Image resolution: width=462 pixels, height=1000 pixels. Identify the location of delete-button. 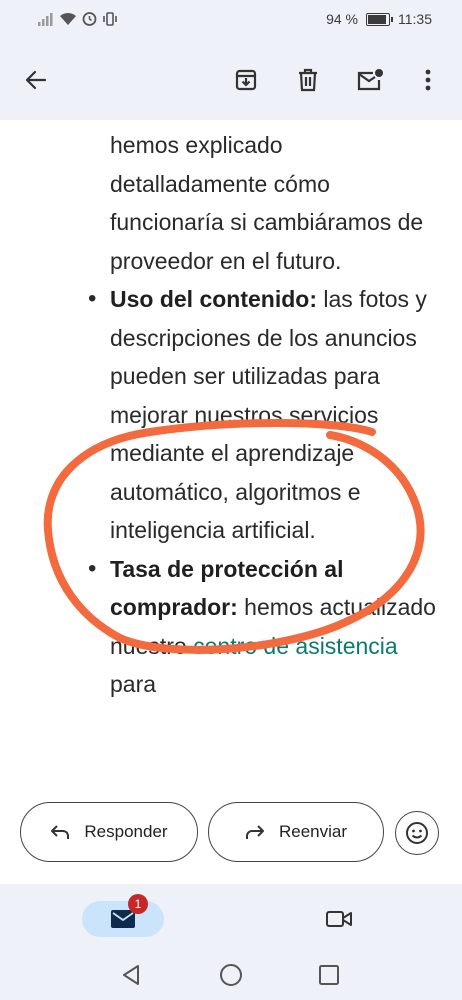
(308, 80).